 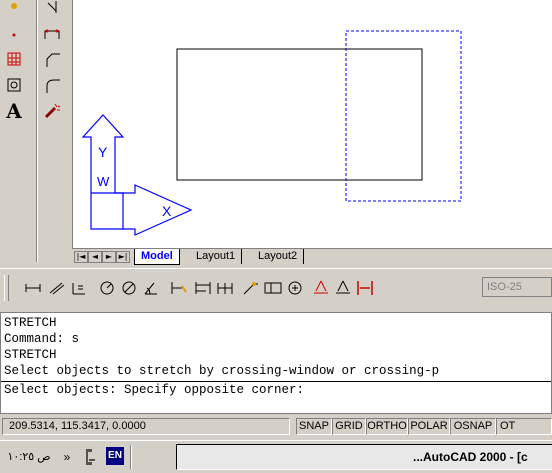 I want to click on ortho-toggle: ORTHO, so click(x=387, y=426).